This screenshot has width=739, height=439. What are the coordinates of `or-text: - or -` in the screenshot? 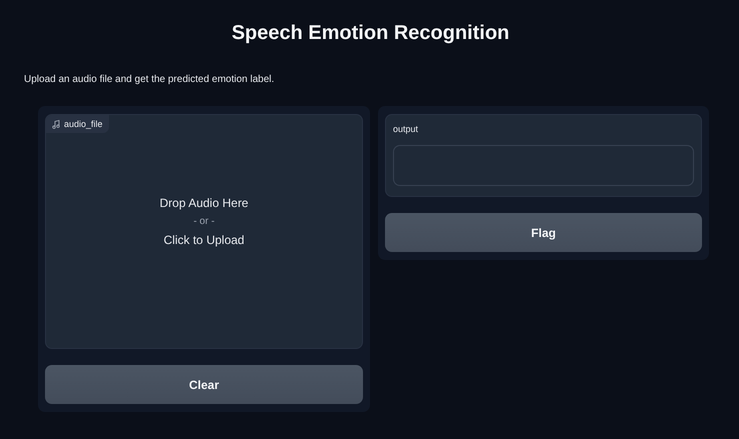 It's located at (204, 221).